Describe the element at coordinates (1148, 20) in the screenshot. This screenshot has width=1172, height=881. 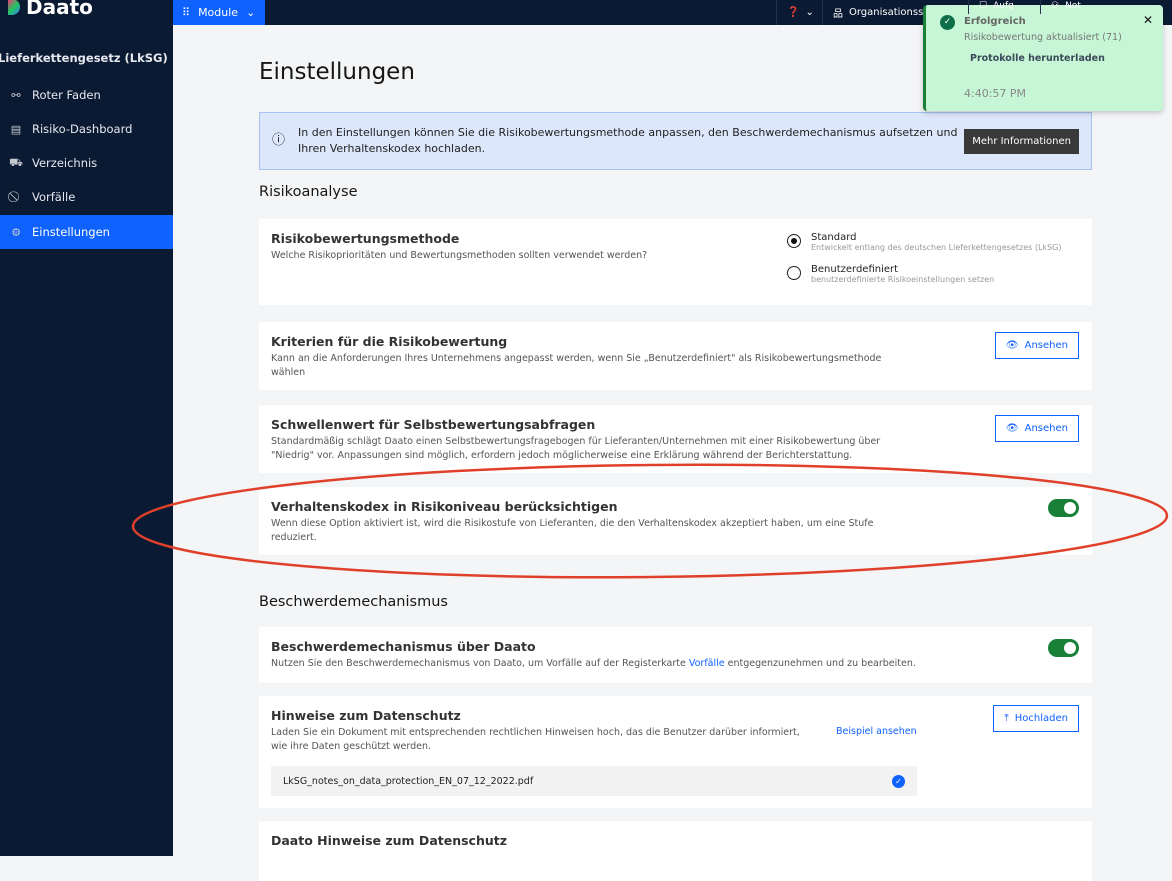
I see `close-icon: ✕` at that location.